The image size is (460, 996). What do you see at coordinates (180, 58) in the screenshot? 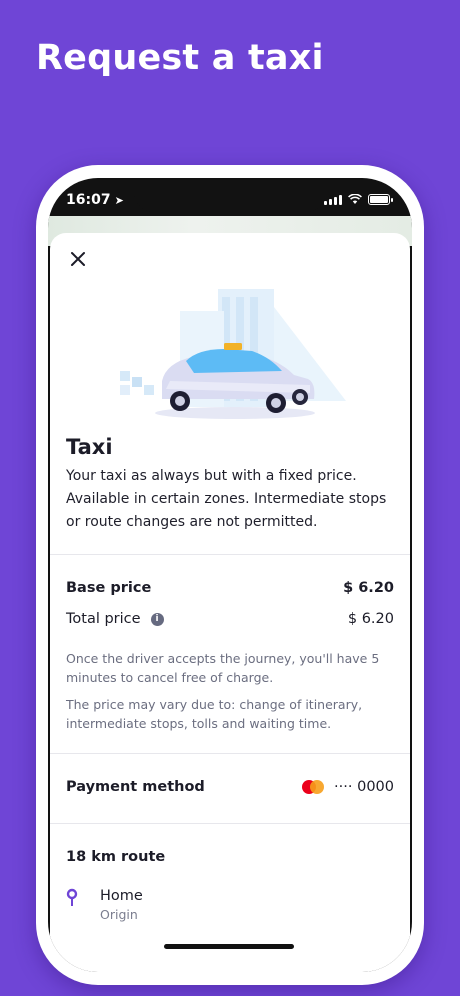
I see `page-headline: Request a taxi` at bounding box center [180, 58].